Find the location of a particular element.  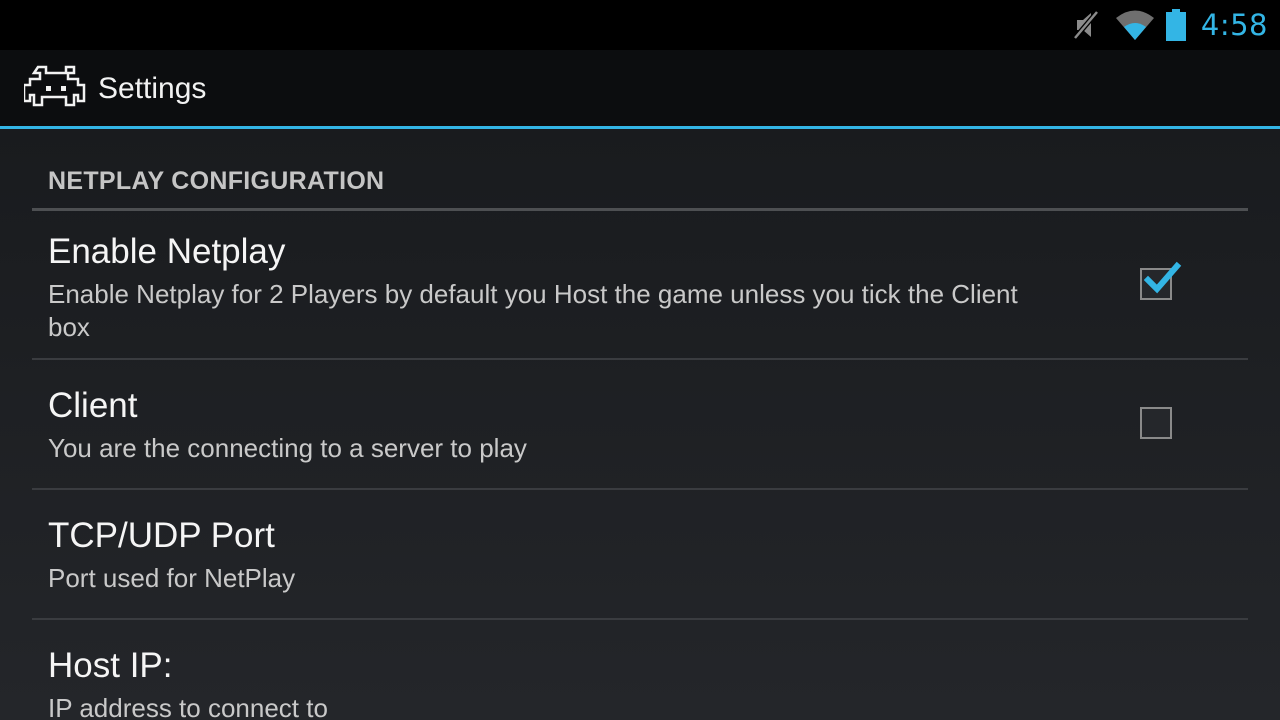

pref-title: Client is located at coordinates (93, 405).